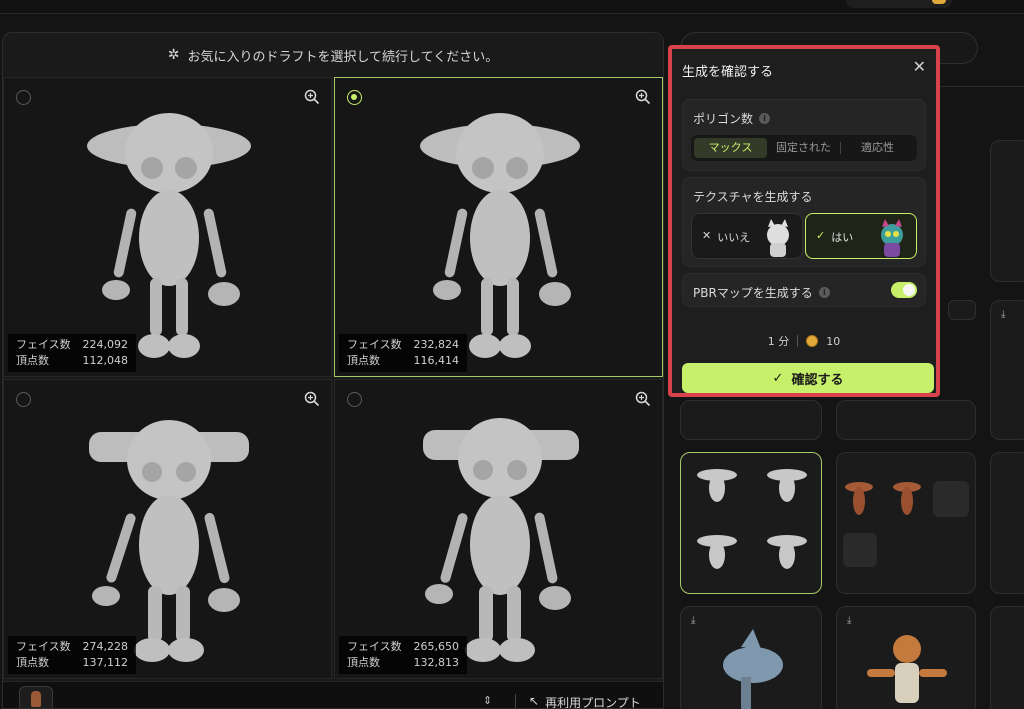  What do you see at coordinates (487, 700) in the screenshot?
I see `expand-collapse-icon: ⇕` at bounding box center [487, 700].